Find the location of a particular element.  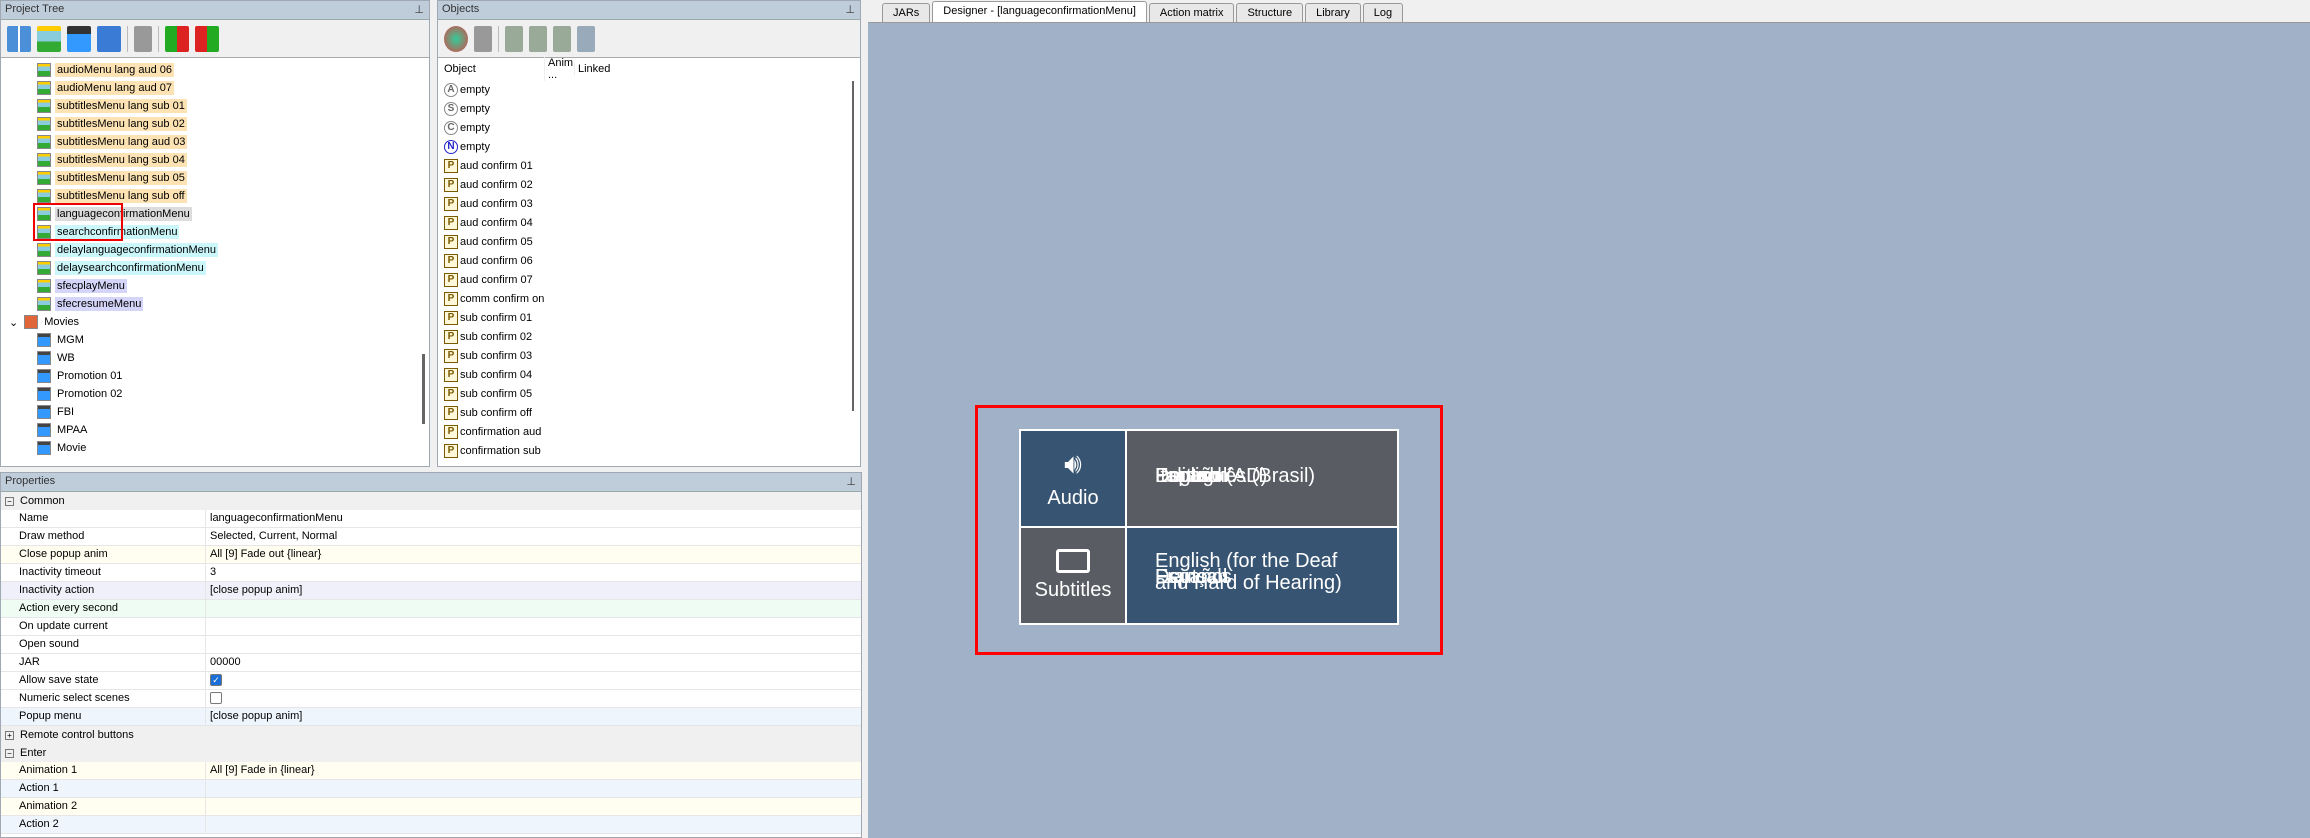

property-row: On update current is located at coordinates (431, 627).